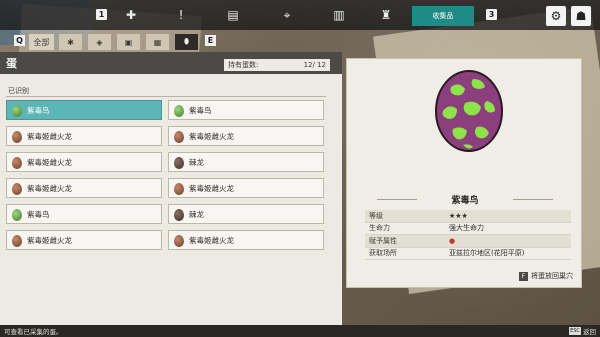 The height and width of the screenshot is (337, 600). What do you see at coordinates (186, 42) in the screenshot?
I see `egg-icon: ⬮` at bounding box center [186, 42].